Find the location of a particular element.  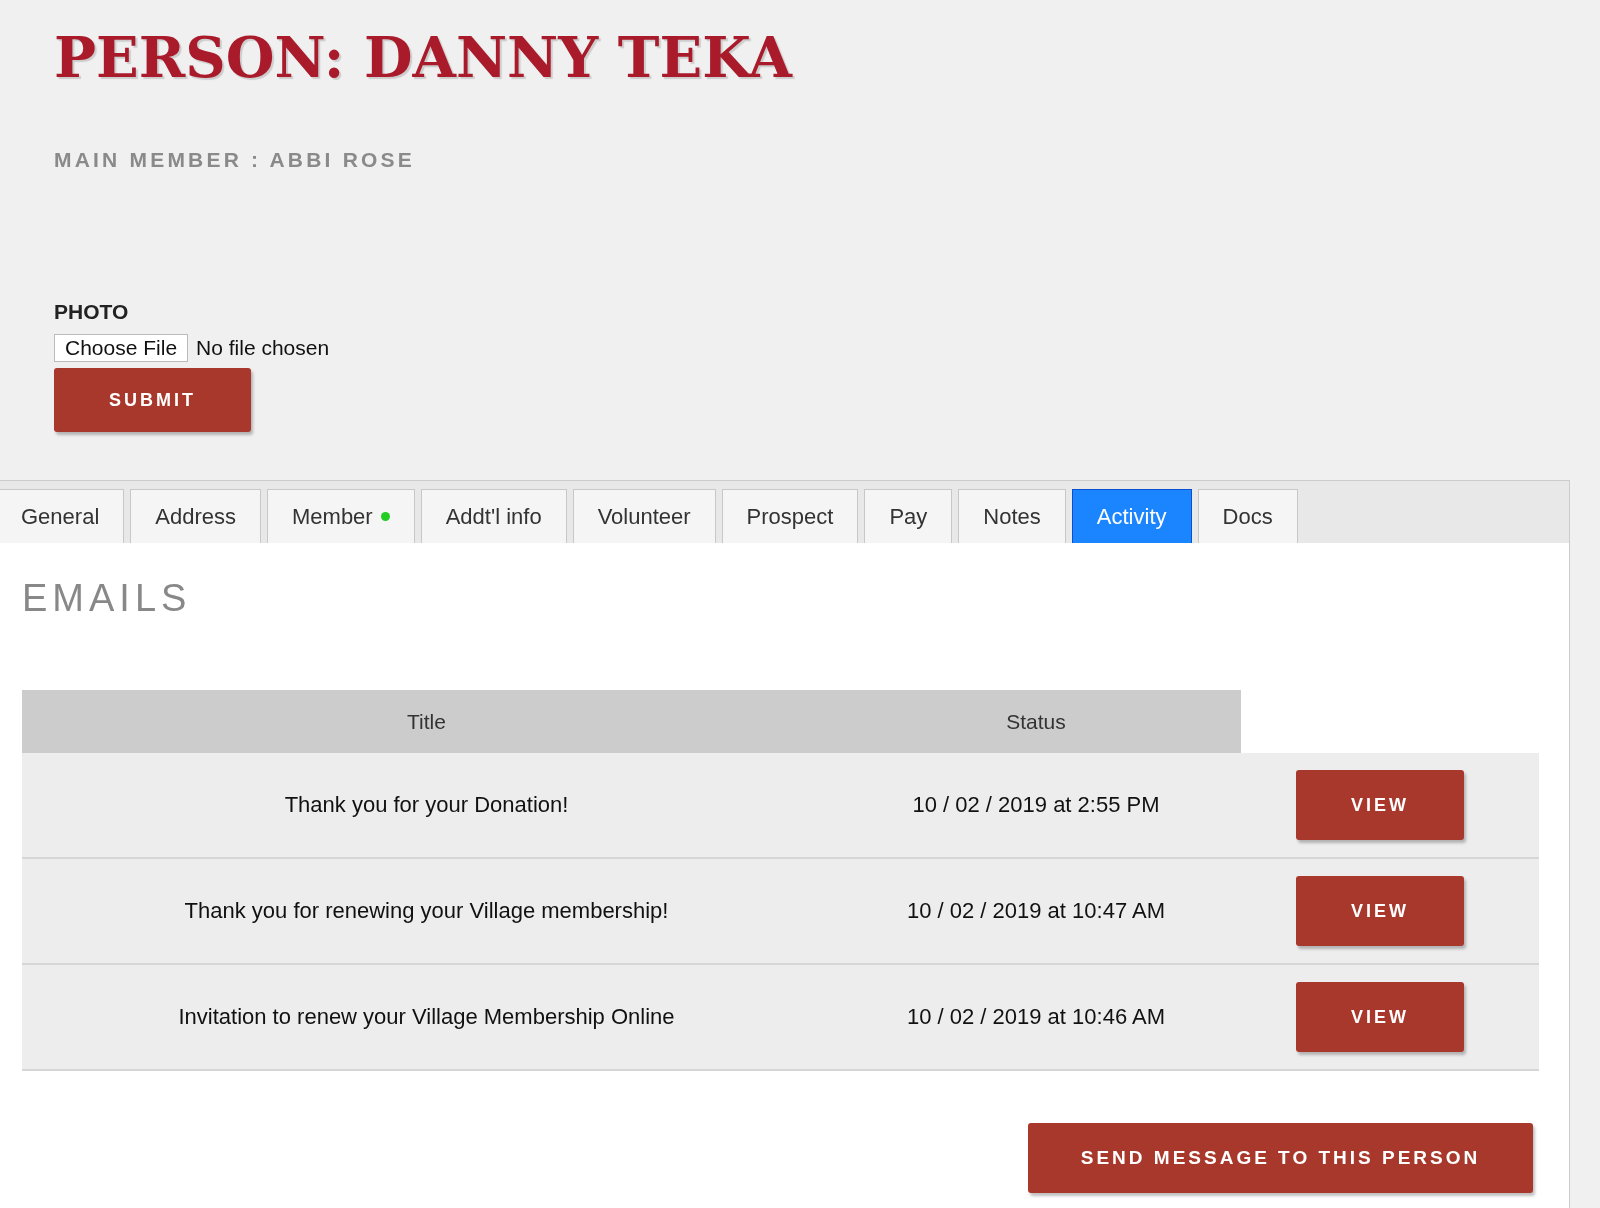

title-cell-text: Thank you for your Donation! is located at coordinates (426, 805).